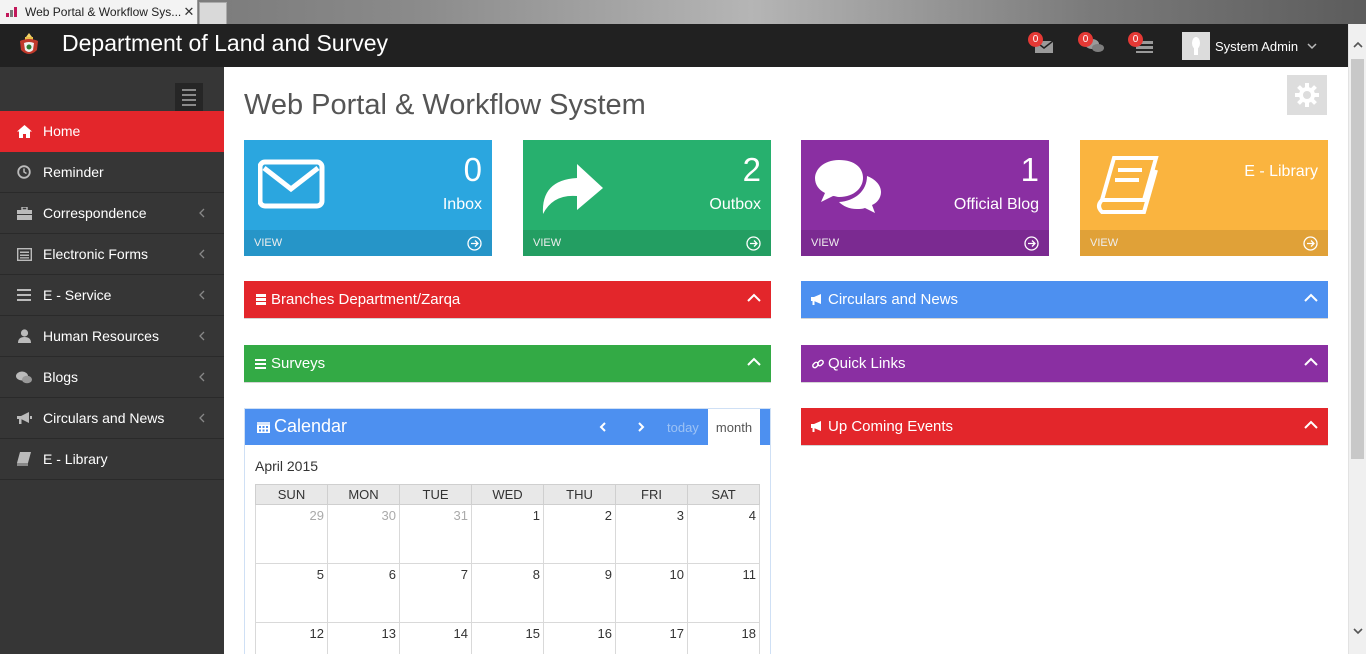  I want to click on settings-button, so click(1307, 95).